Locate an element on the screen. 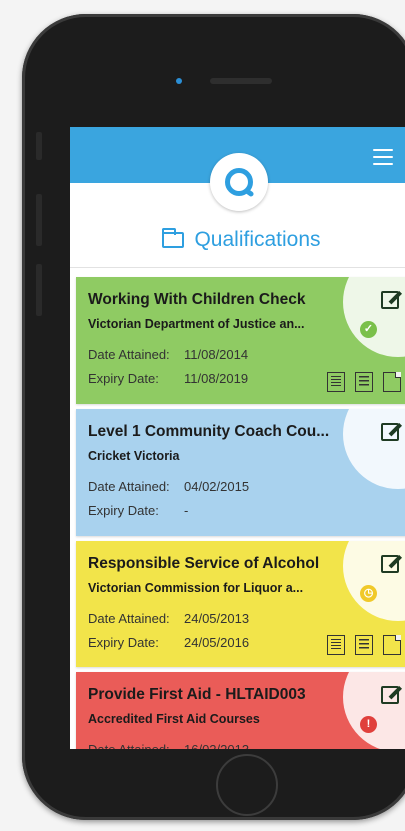 The height and width of the screenshot is (831, 405). date-attained-row: Date Attained: 04/02/2015 is located at coordinates (168, 486).